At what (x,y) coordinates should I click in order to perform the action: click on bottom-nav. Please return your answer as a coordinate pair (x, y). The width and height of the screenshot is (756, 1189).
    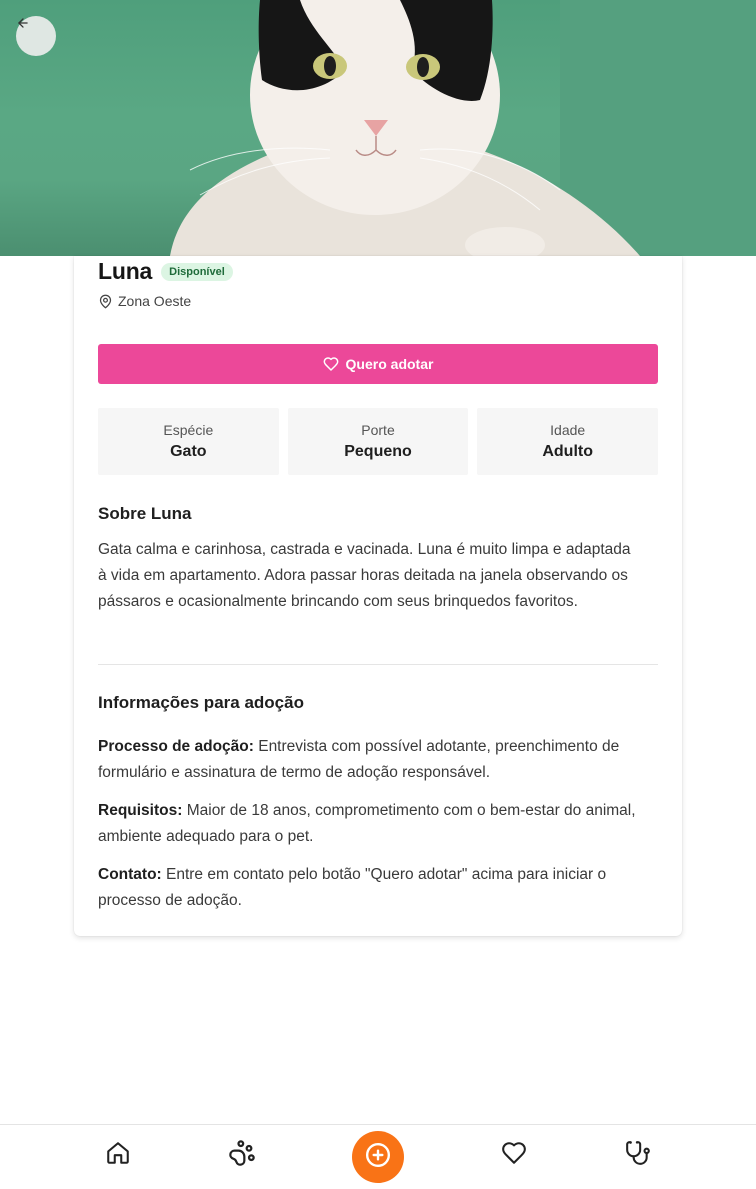
    Looking at the image, I should click on (378, 1156).